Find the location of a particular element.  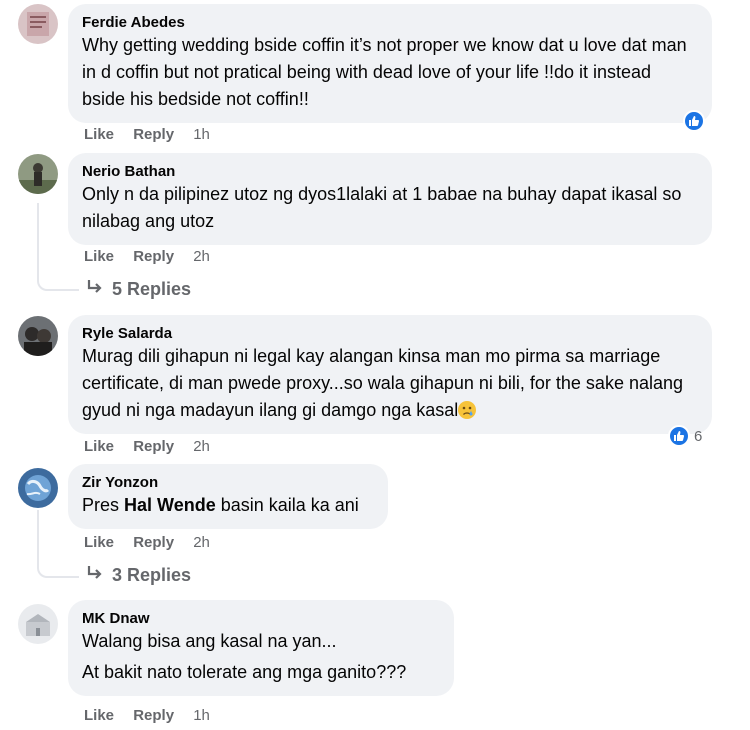

comment-text: Pres Hal Wende basin kaila ka ani is located at coordinates (228, 505).